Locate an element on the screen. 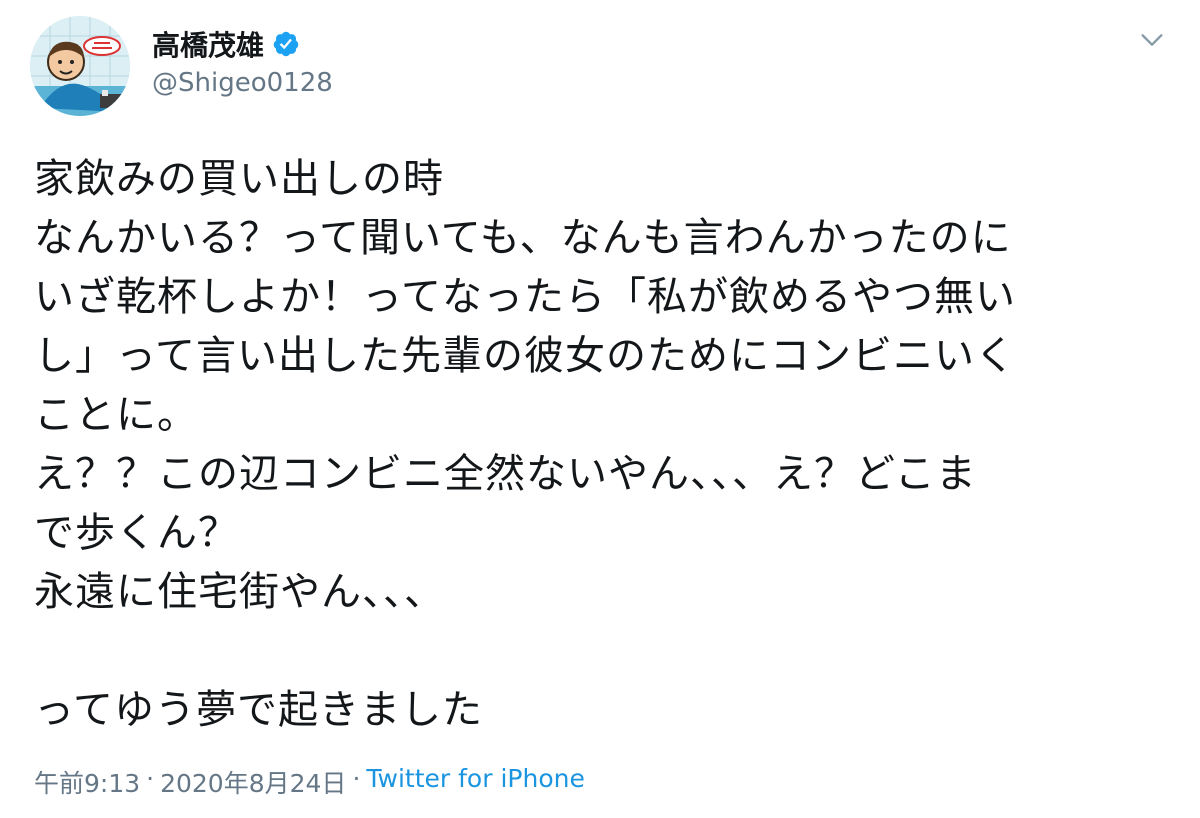 This screenshot has width=1200, height=818. author-name-row: 高橋茂雄 is located at coordinates (226, 44).